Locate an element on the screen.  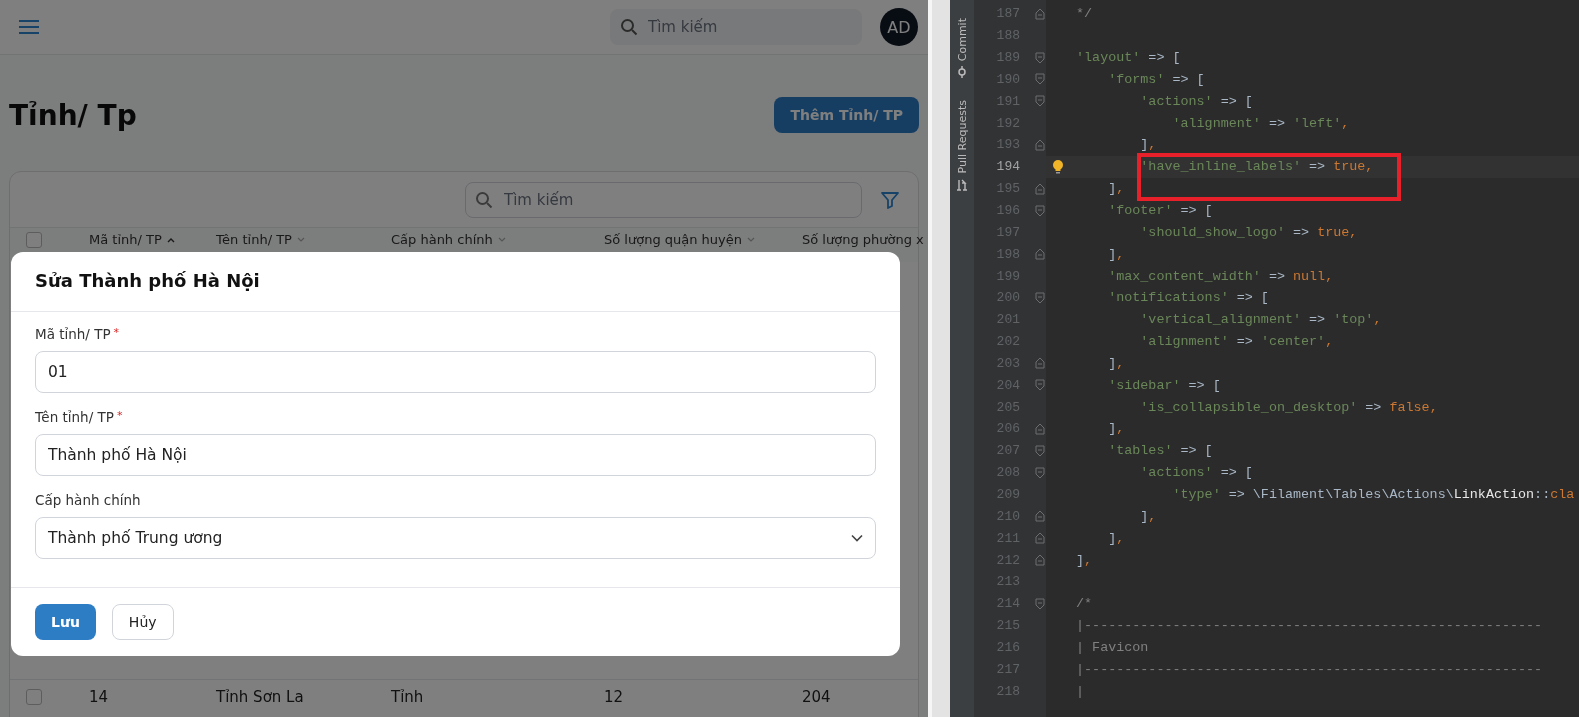
filter-icon is located at coordinates (890, 199).